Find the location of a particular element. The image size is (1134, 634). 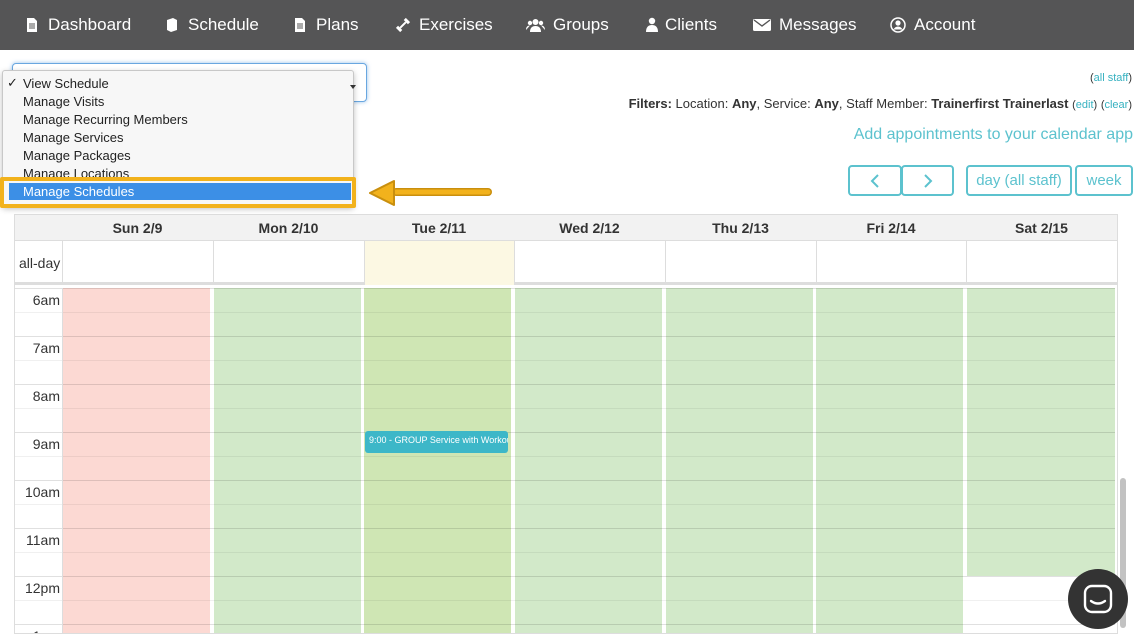

nav-clients: Clients is located at coordinates (681, 25).